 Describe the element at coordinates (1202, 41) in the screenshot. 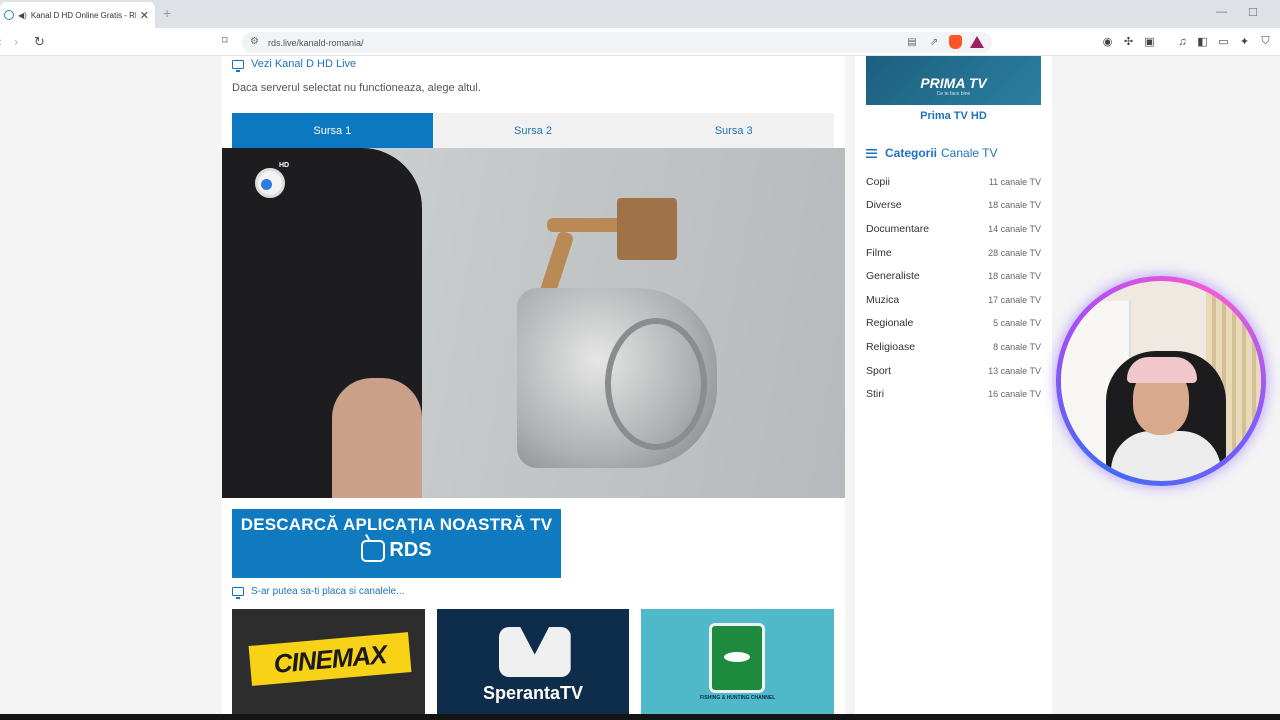

I see `sidebar-icon: ◧` at that location.